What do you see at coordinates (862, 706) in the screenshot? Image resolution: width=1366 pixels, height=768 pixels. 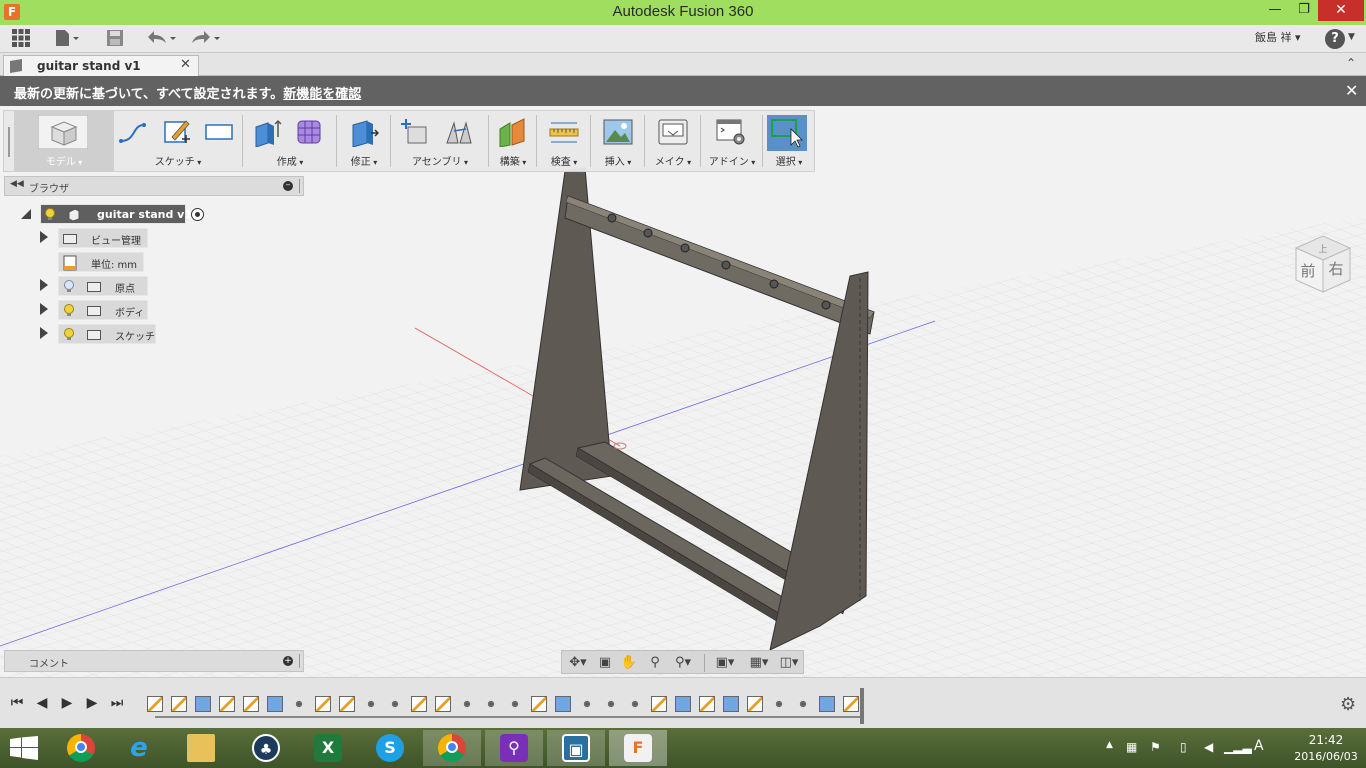 I see `timeline-marker` at bounding box center [862, 706].